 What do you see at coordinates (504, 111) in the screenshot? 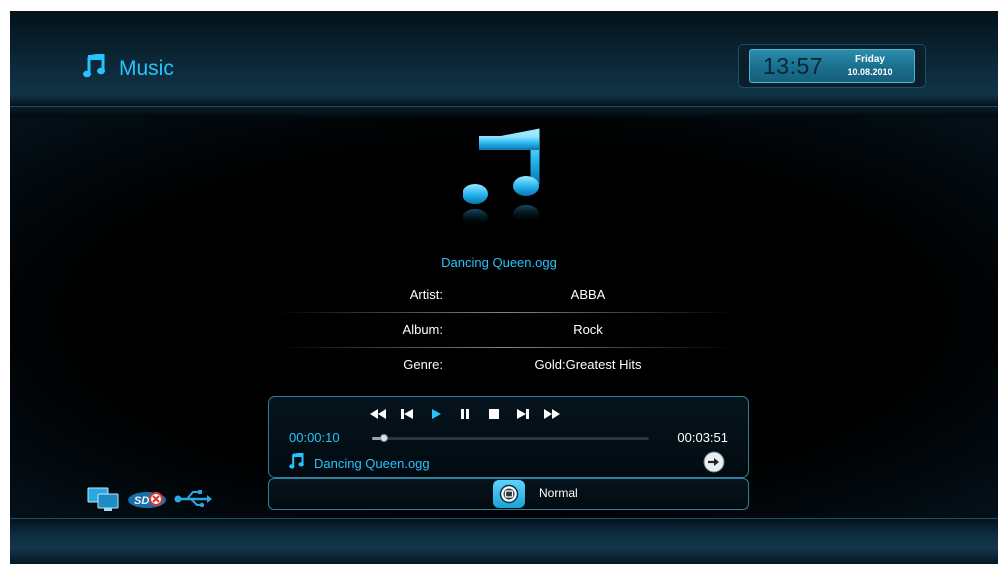
I see `header-divider` at bounding box center [504, 111].